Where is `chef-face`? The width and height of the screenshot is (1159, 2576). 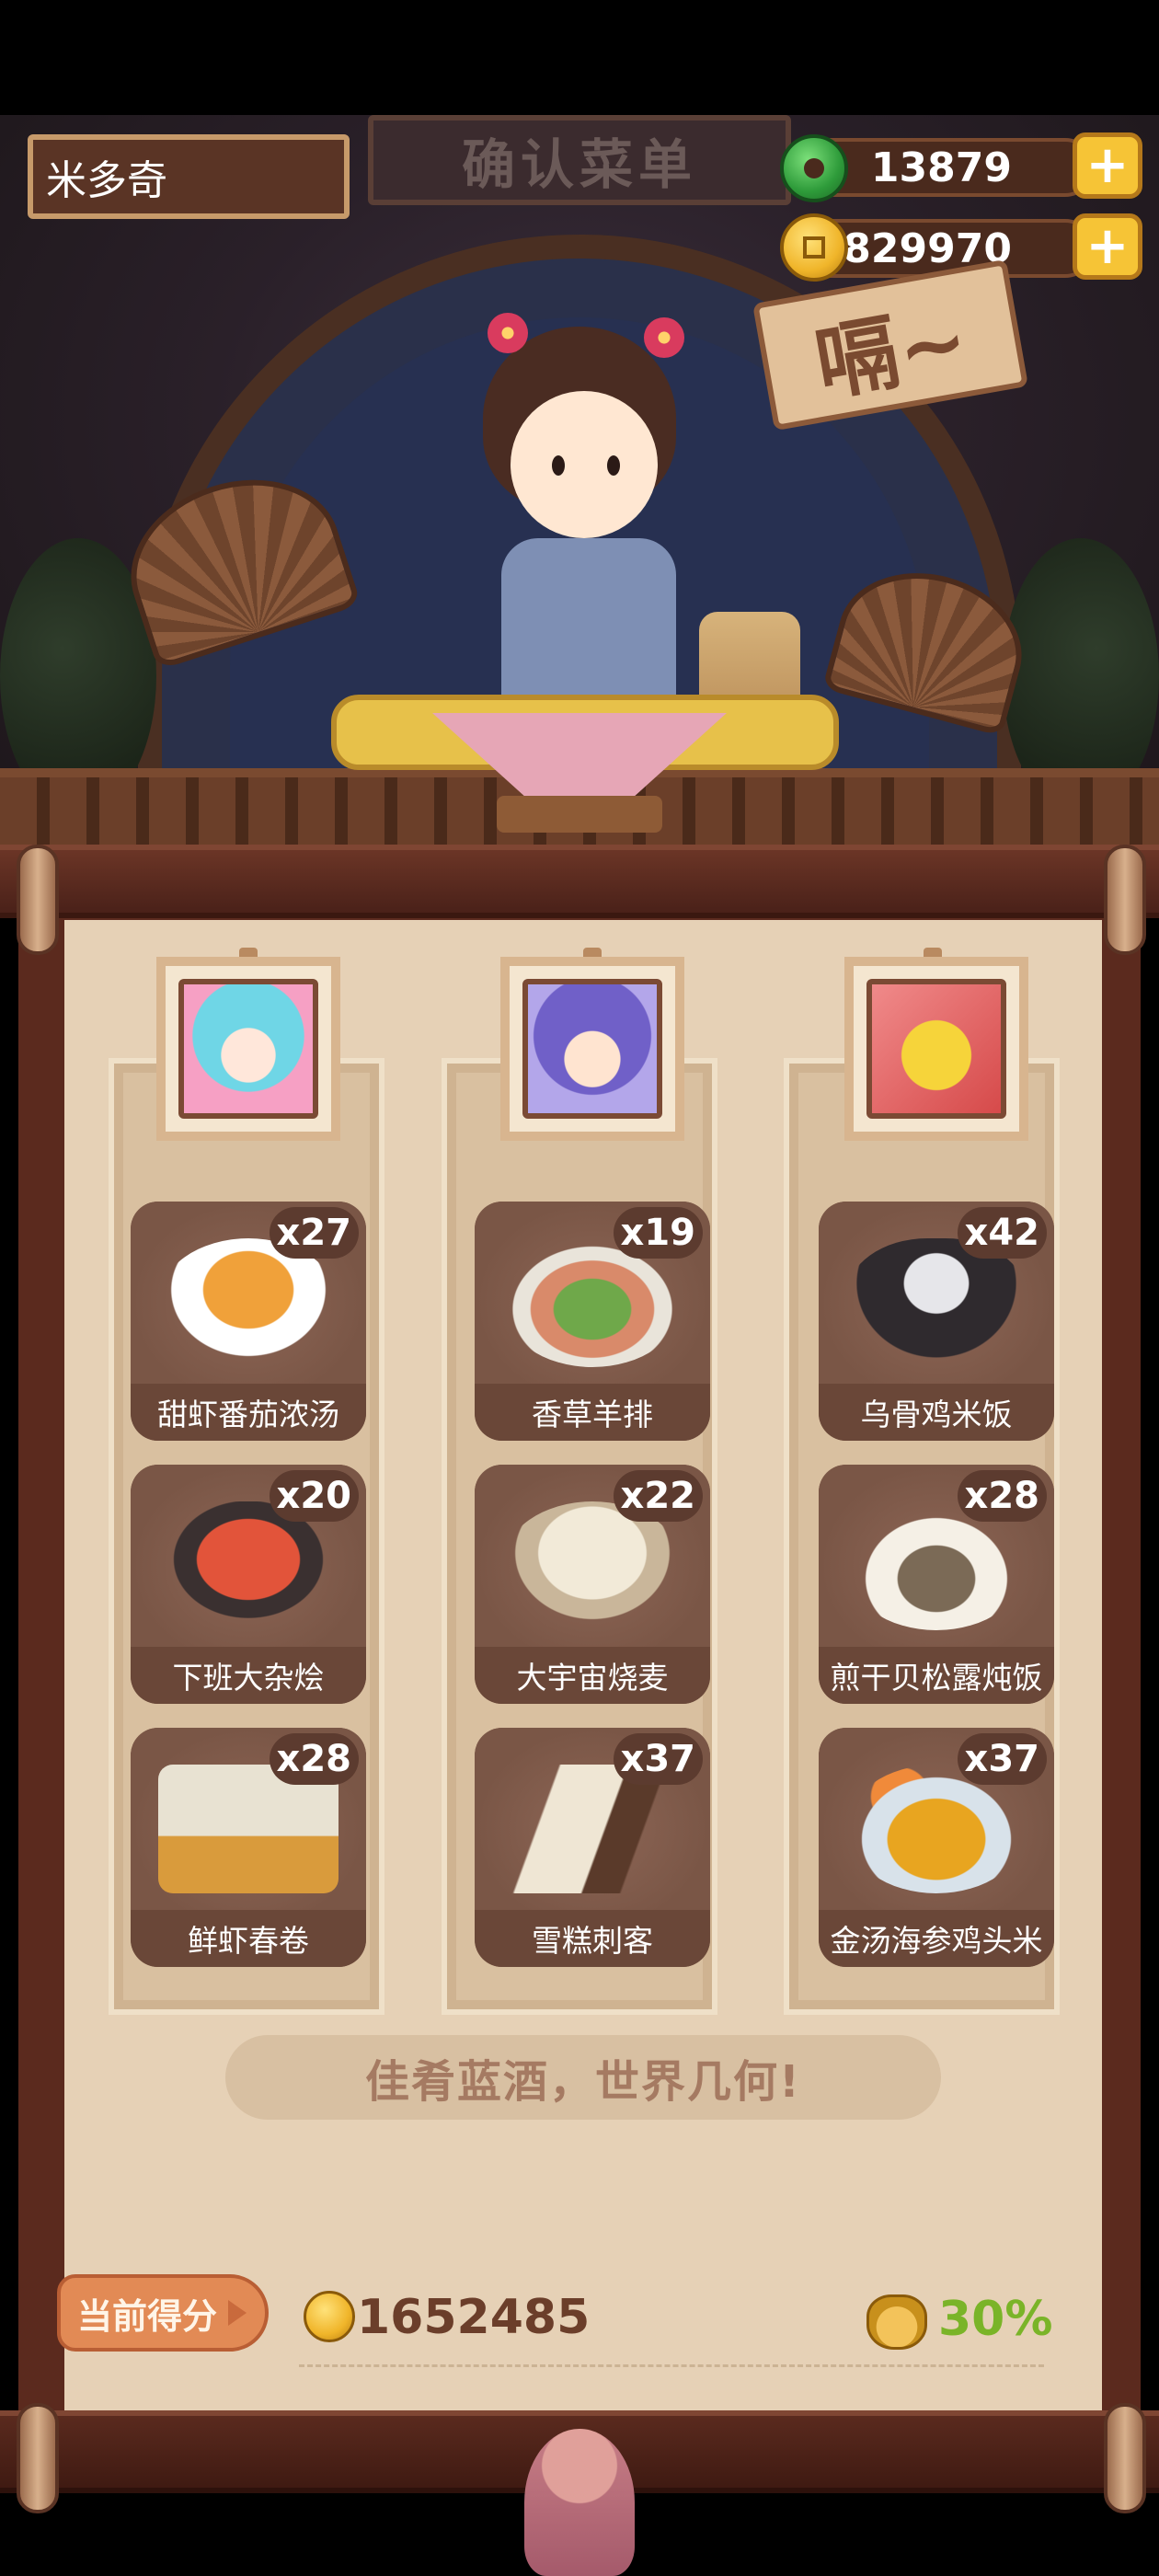
chef-face is located at coordinates (584, 464).